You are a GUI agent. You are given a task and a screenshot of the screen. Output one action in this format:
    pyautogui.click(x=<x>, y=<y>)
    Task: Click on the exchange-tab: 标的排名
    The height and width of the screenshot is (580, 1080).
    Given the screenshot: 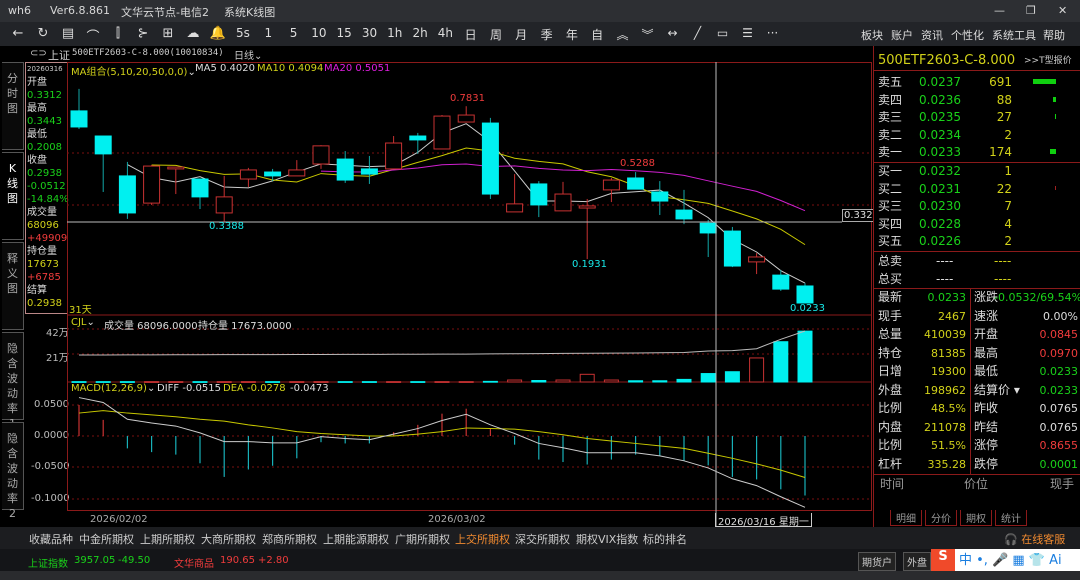 What is the action you would take?
    pyautogui.click(x=665, y=539)
    